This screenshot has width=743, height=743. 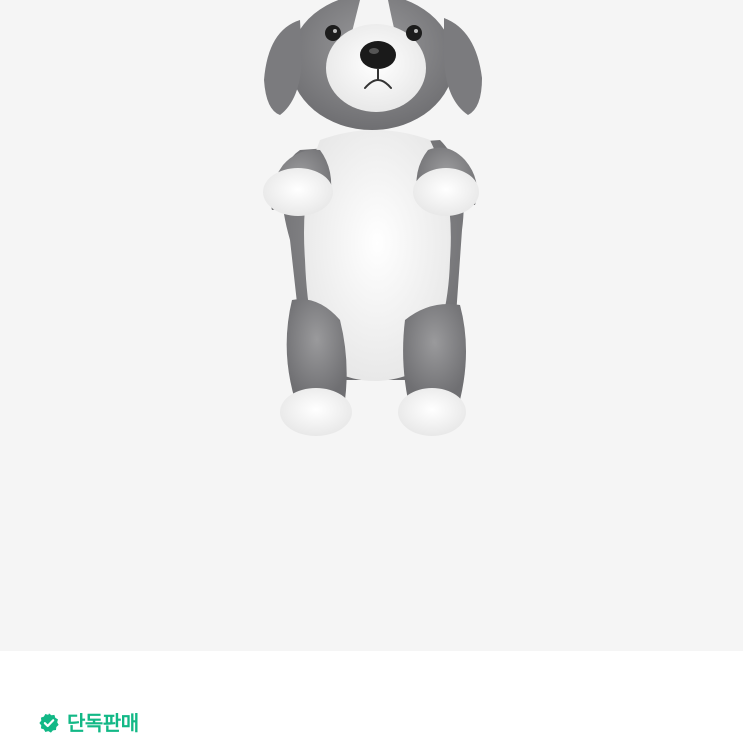 I want to click on exclusive-sale-label: 단독판매, so click(x=103, y=723).